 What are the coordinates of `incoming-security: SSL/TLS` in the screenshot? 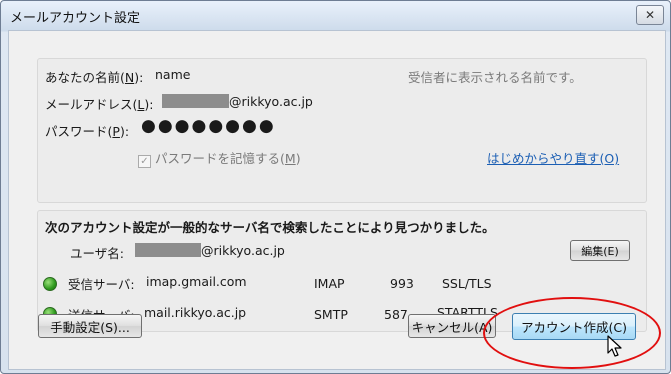 It's located at (467, 283).